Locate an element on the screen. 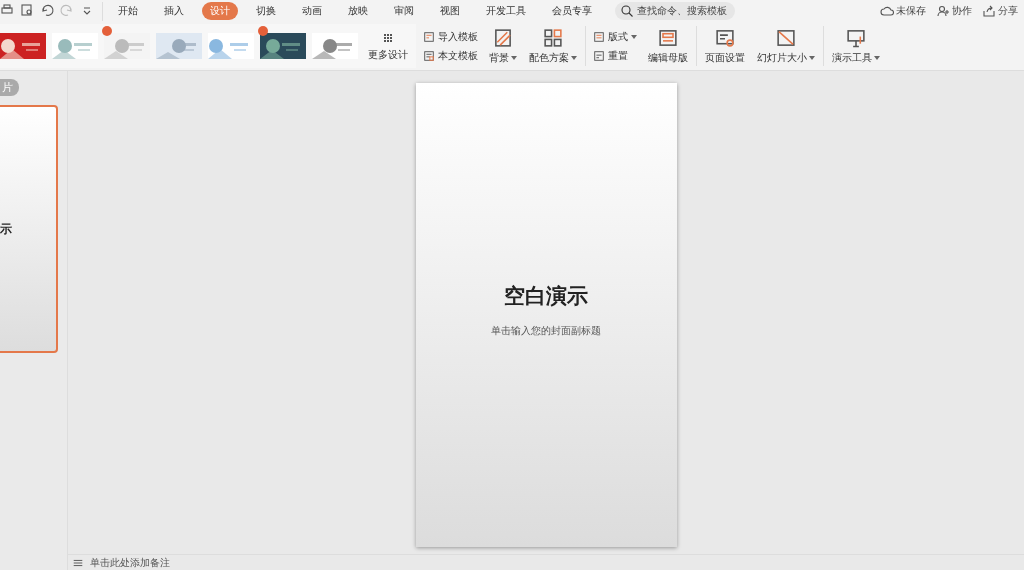 The width and height of the screenshot is (1024, 570). slide-size-icon is located at coordinates (786, 37).